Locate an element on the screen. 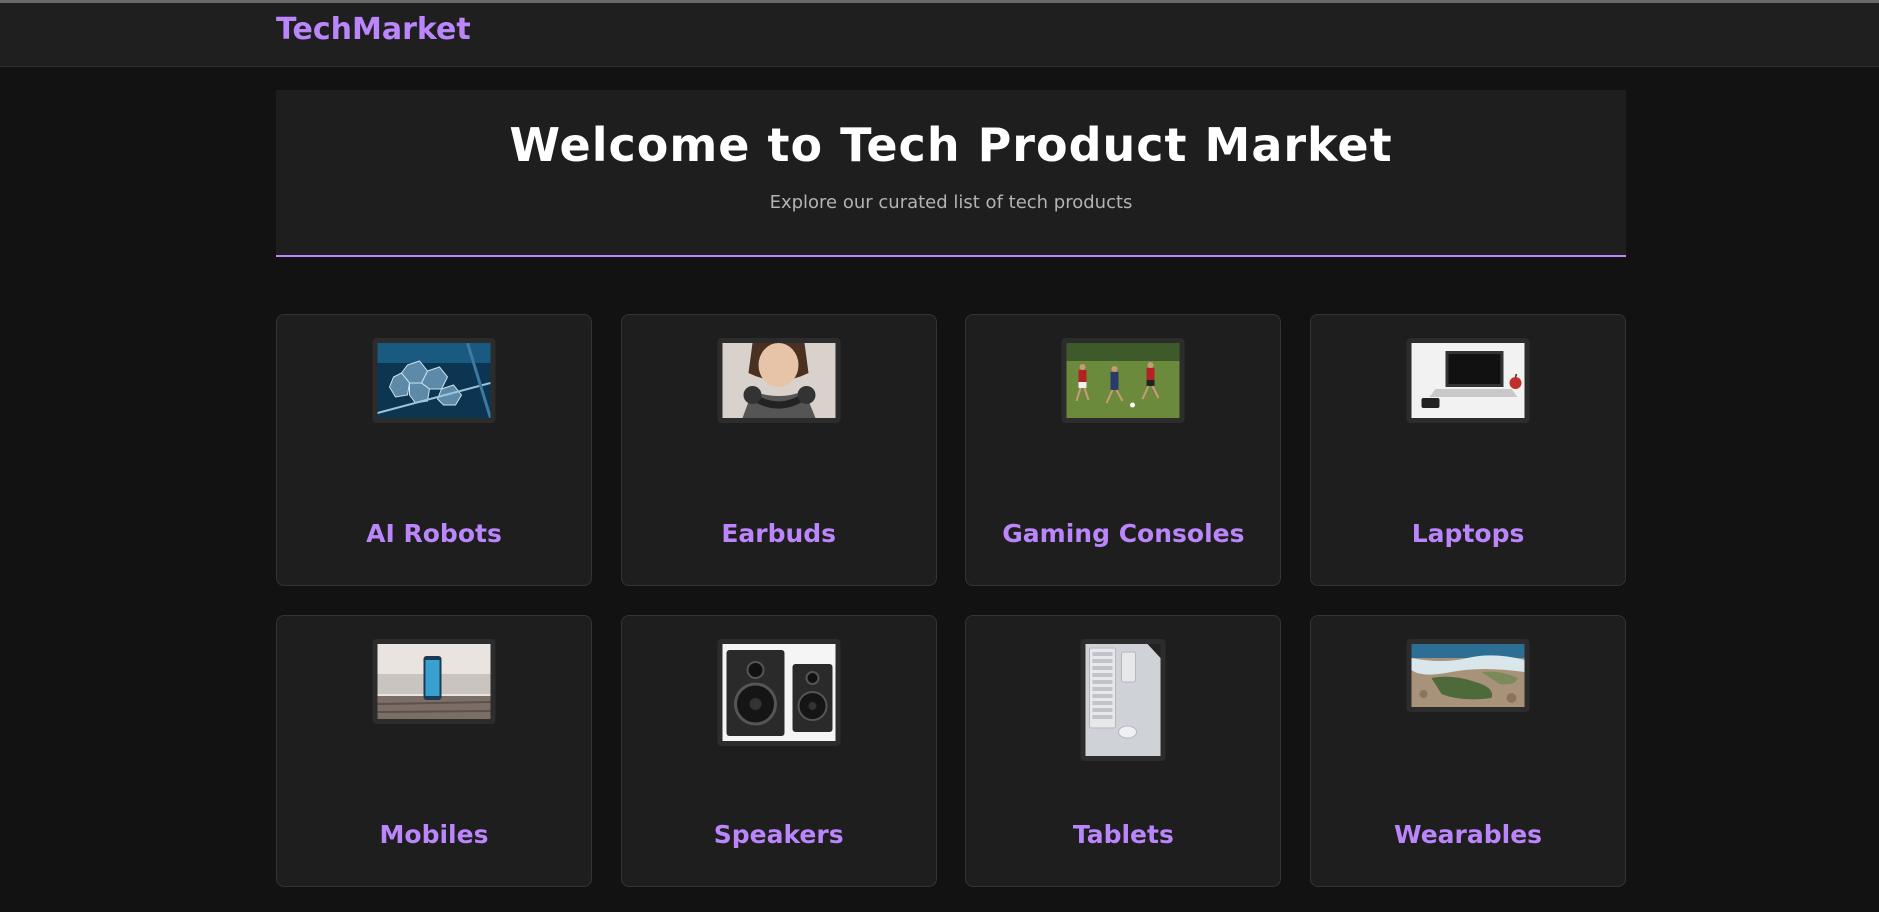 Image resolution: width=1879 pixels, height=912 pixels. smartphone-image is located at coordinates (434, 681).